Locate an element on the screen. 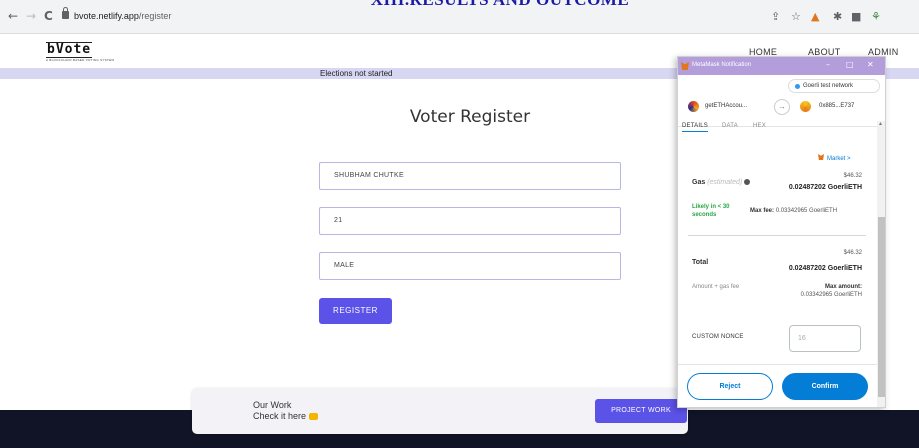  gas-likely-time: Likely in < 30 seconds is located at coordinates (711, 211).